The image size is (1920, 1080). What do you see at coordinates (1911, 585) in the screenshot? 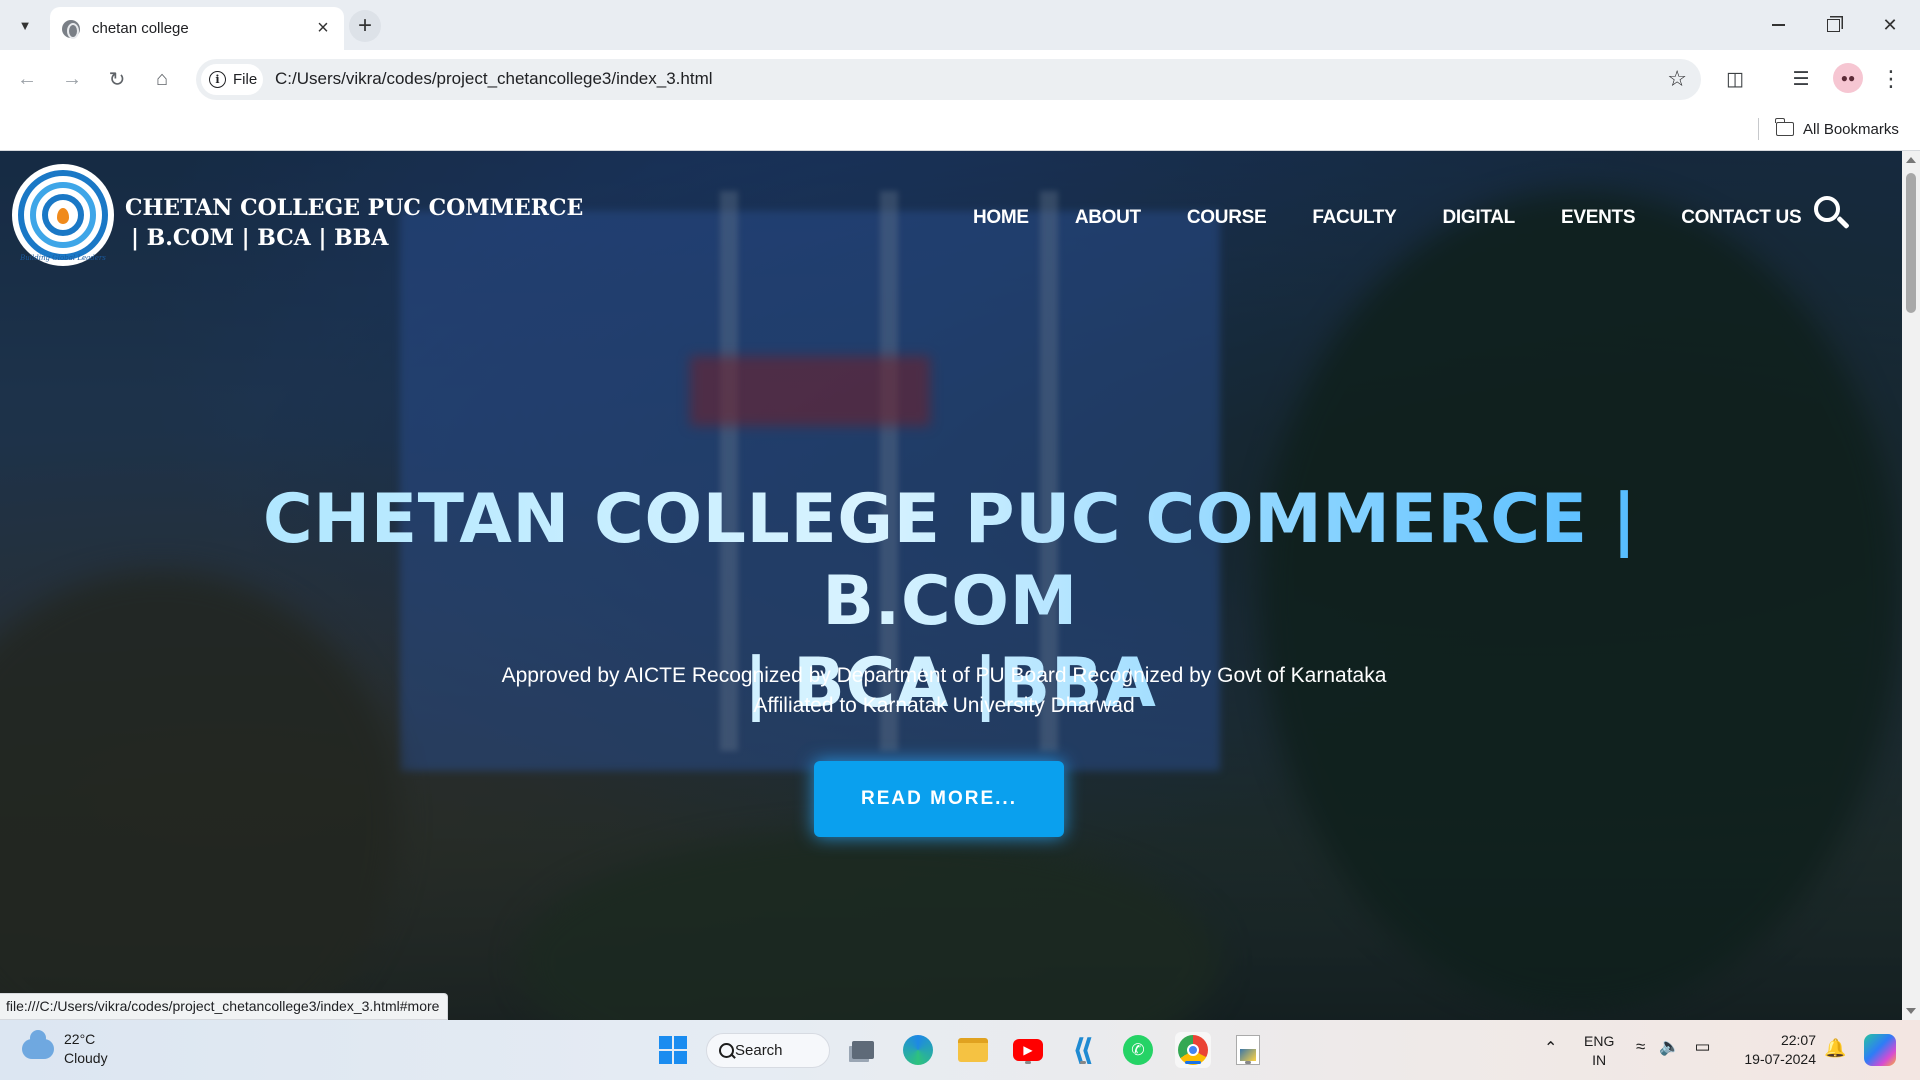
I see `page-scrollbar` at bounding box center [1911, 585].